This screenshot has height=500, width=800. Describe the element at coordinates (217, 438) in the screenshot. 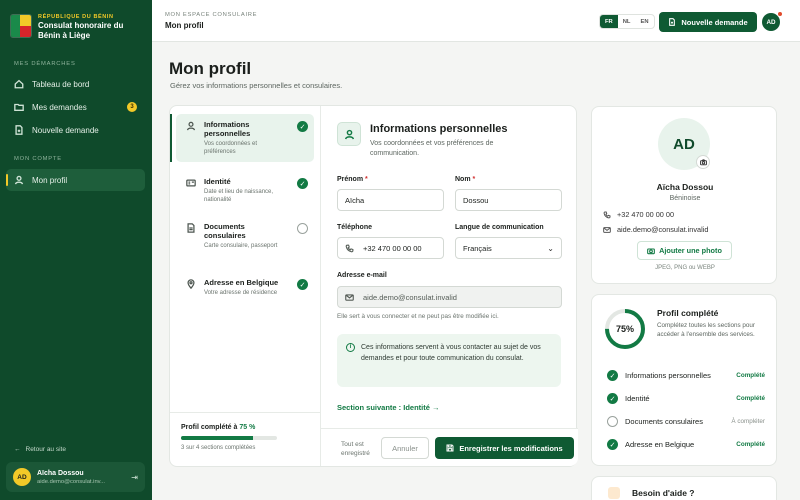

I see `progress-bar-fill` at that location.